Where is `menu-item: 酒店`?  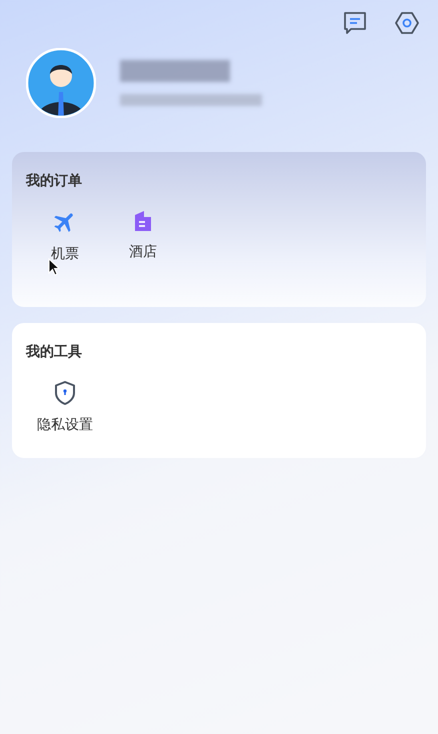 menu-item: 酒店 is located at coordinates (143, 236).